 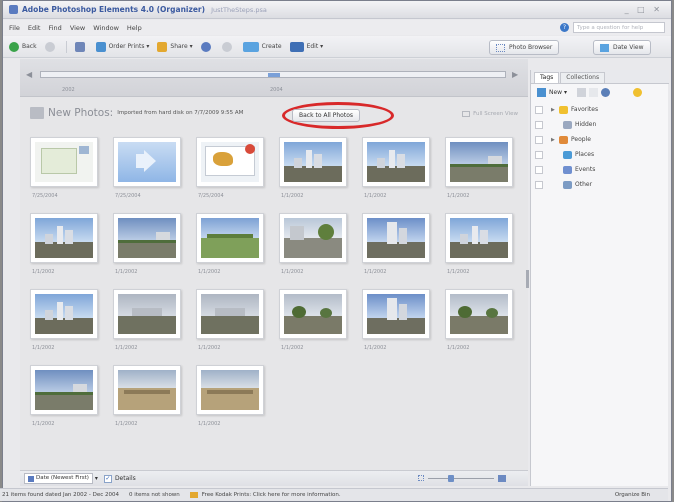 I want to click on organize-bin-button: Organize Bin, so click(x=632, y=495).